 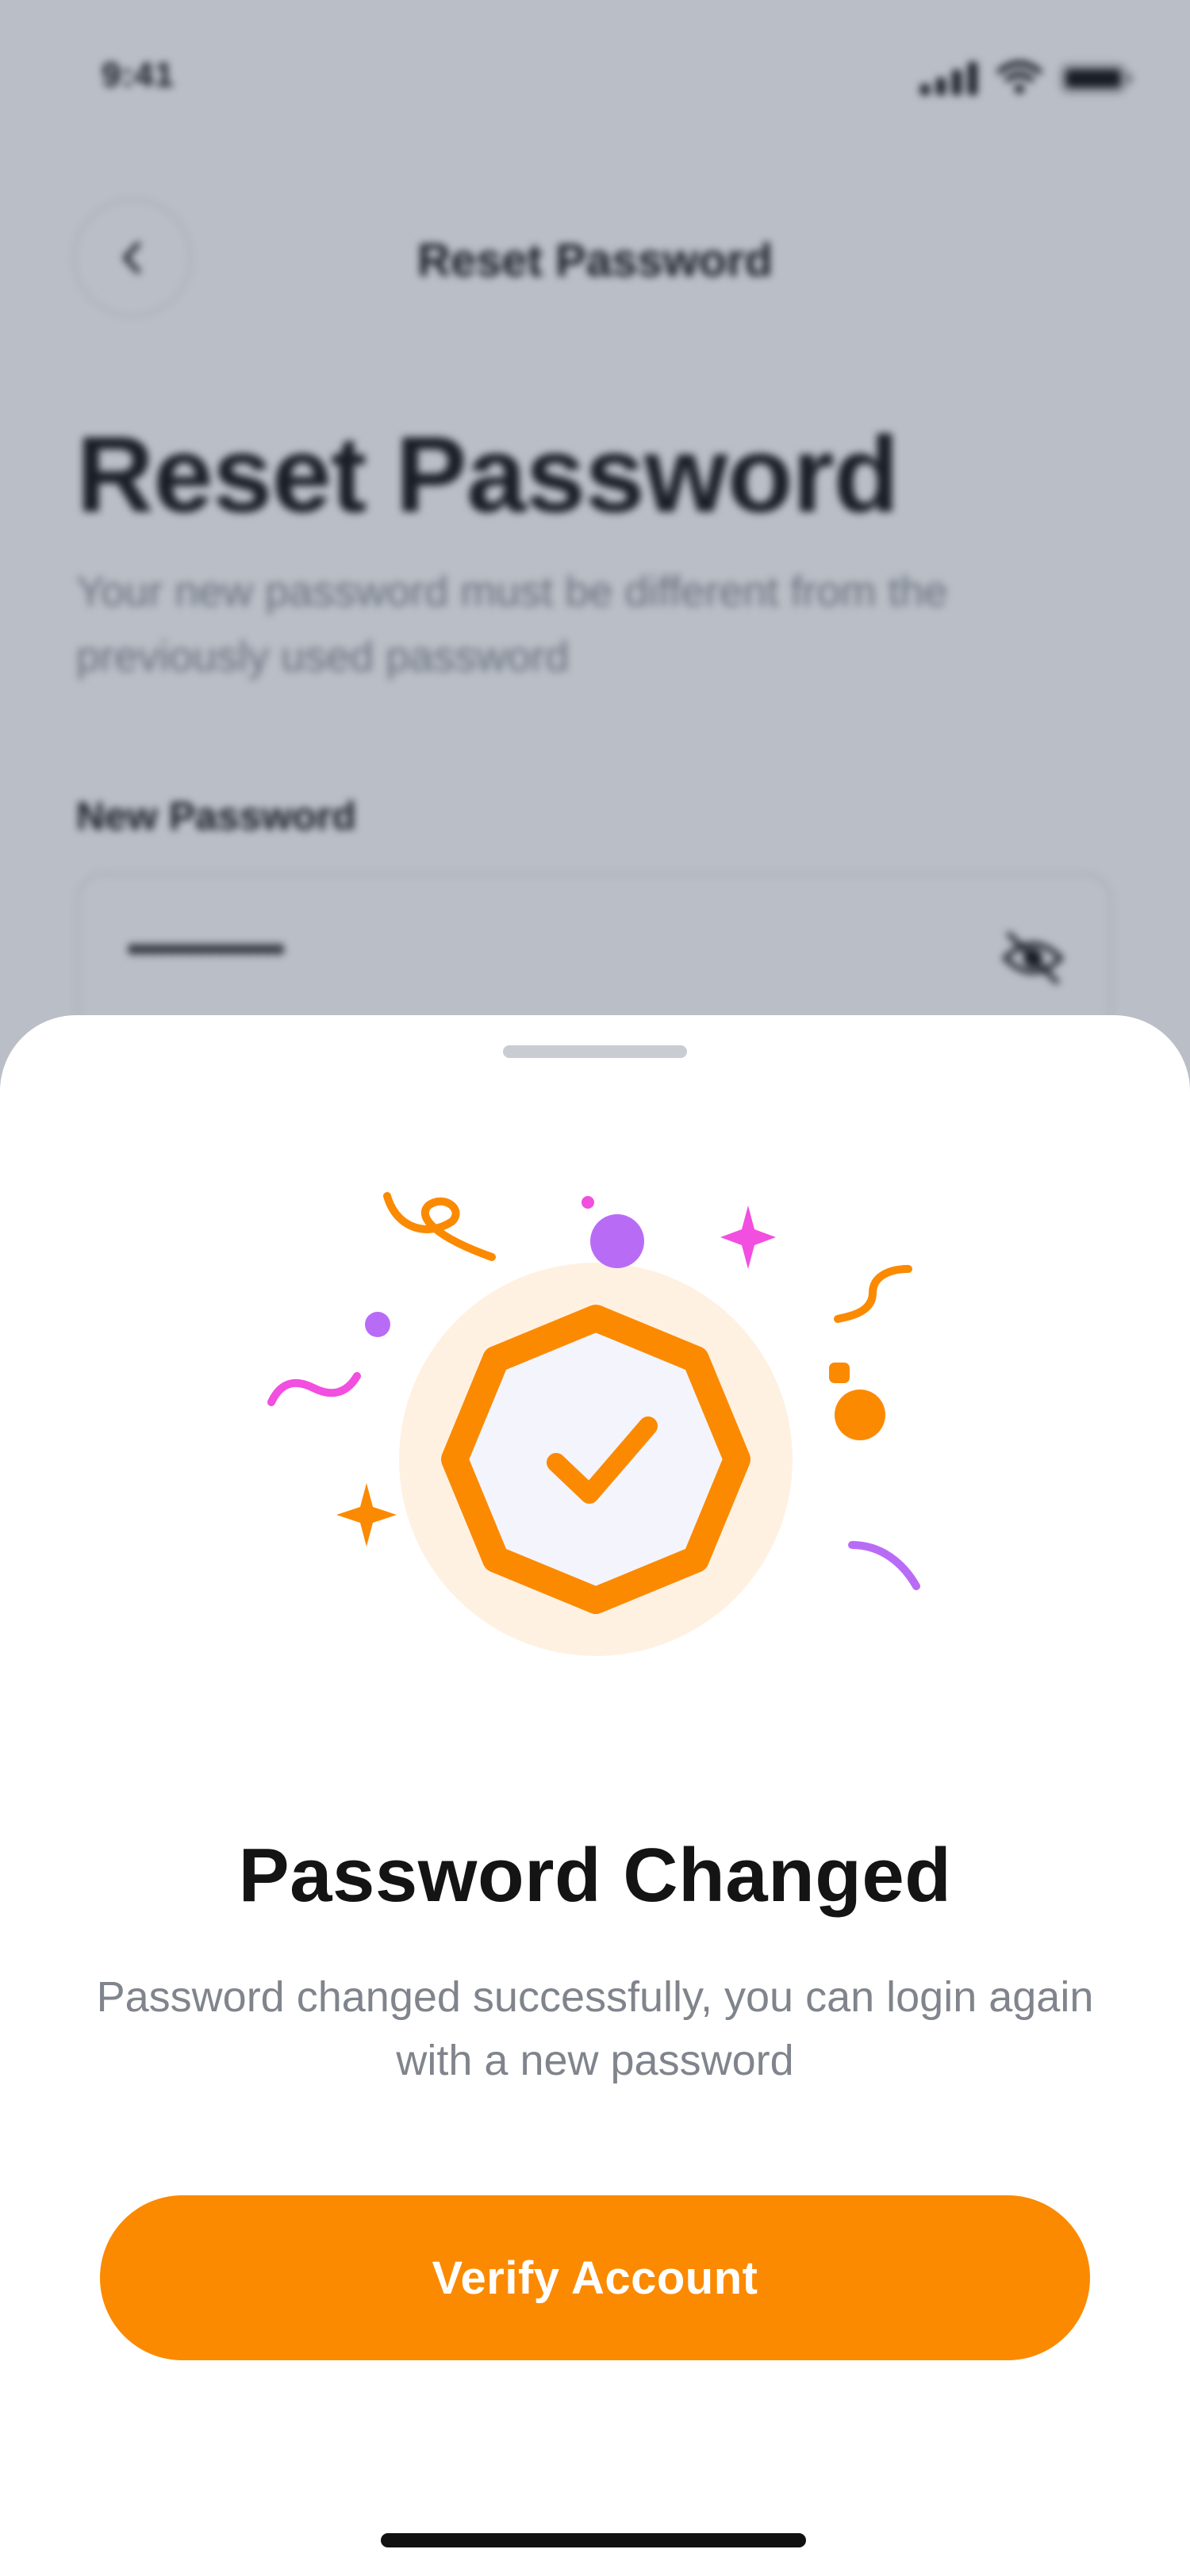 I want to click on confetti-dot-large, so click(x=617, y=1241).